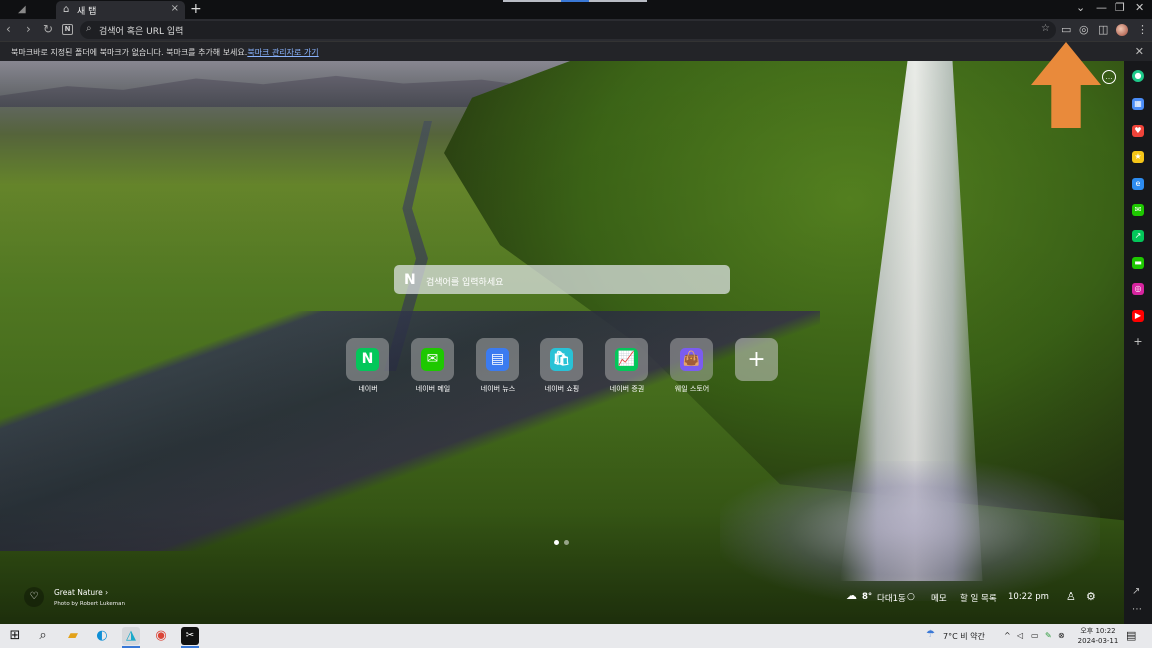  What do you see at coordinates (1122, 30) in the screenshot?
I see `profile-avatar` at bounding box center [1122, 30].